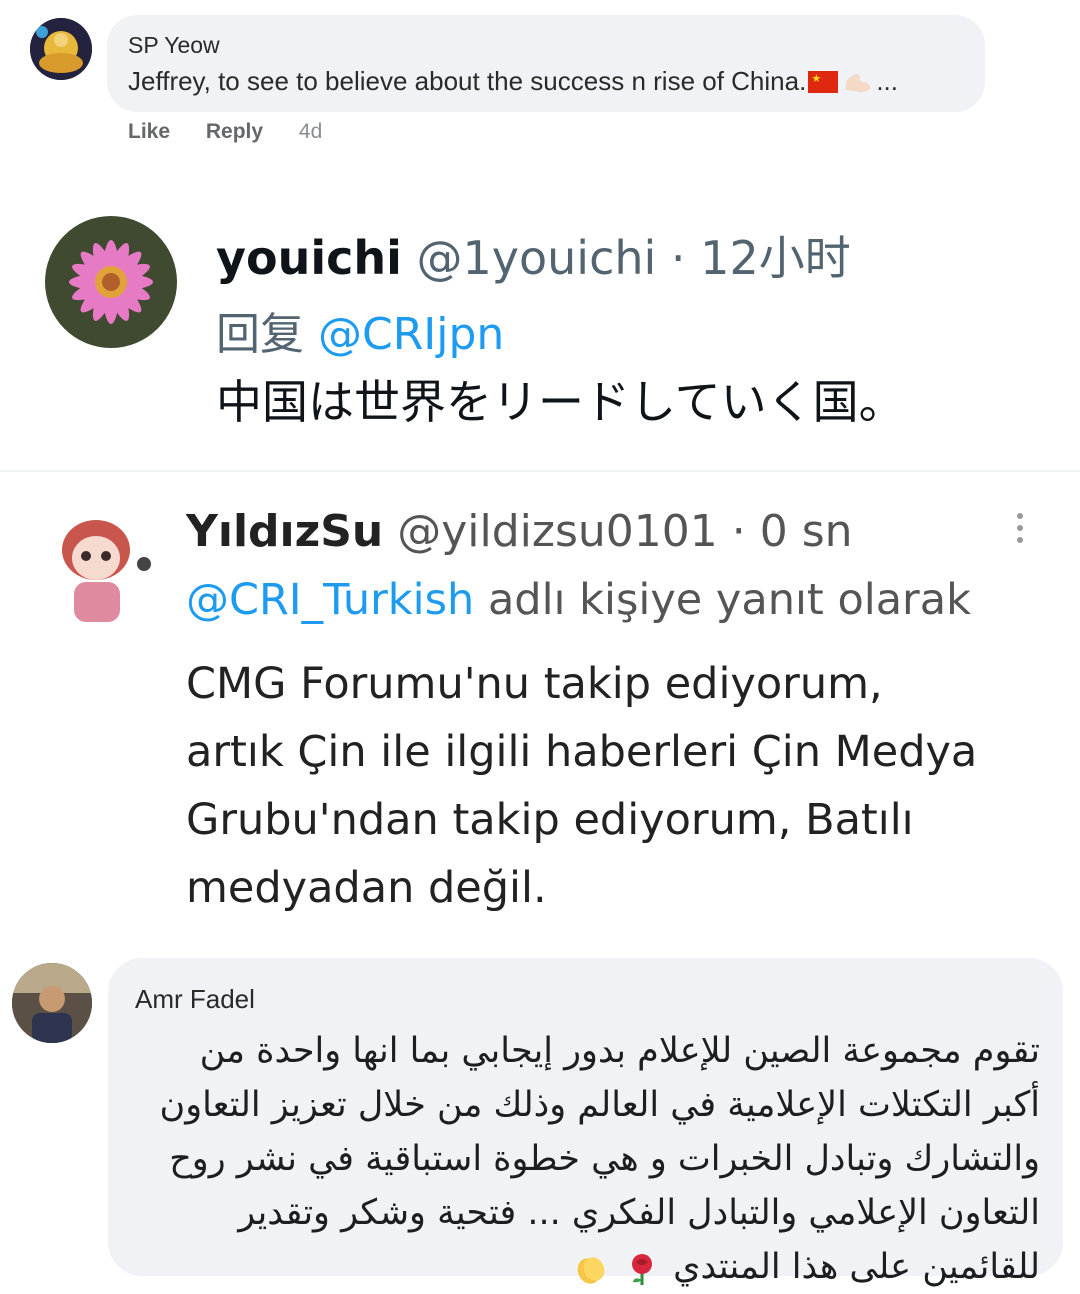 The width and height of the screenshot is (1080, 1294). I want to click on comment-actions: Like Reply 4d, so click(240, 132).